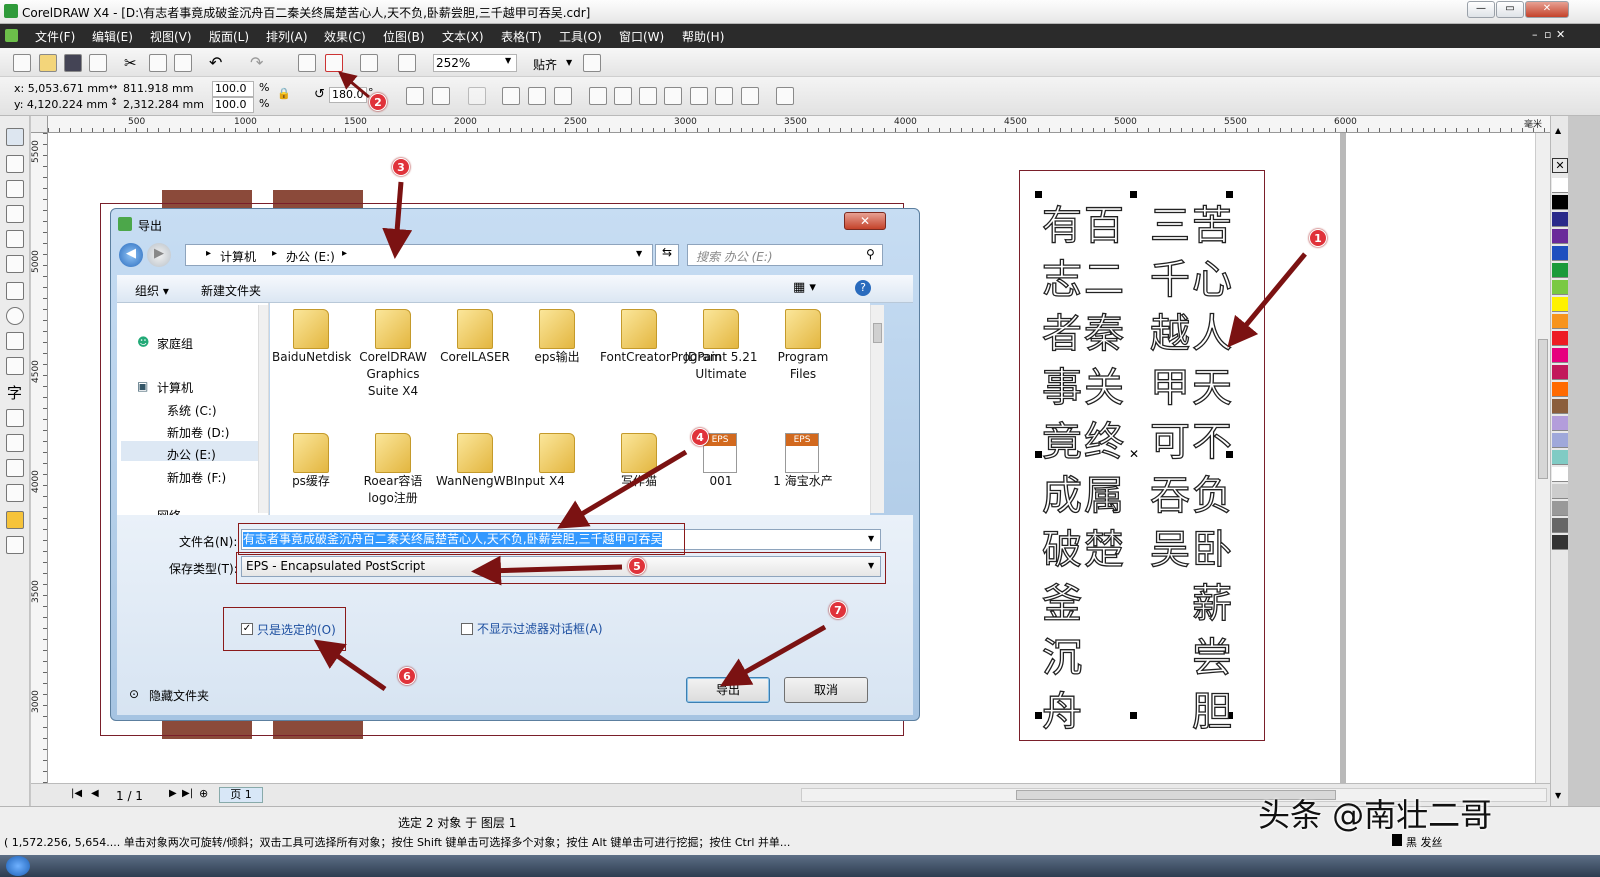  What do you see at coordinates (263, 409) in the screenshot?
I see `nav-scrollbar` at bounding box center [263, 409].